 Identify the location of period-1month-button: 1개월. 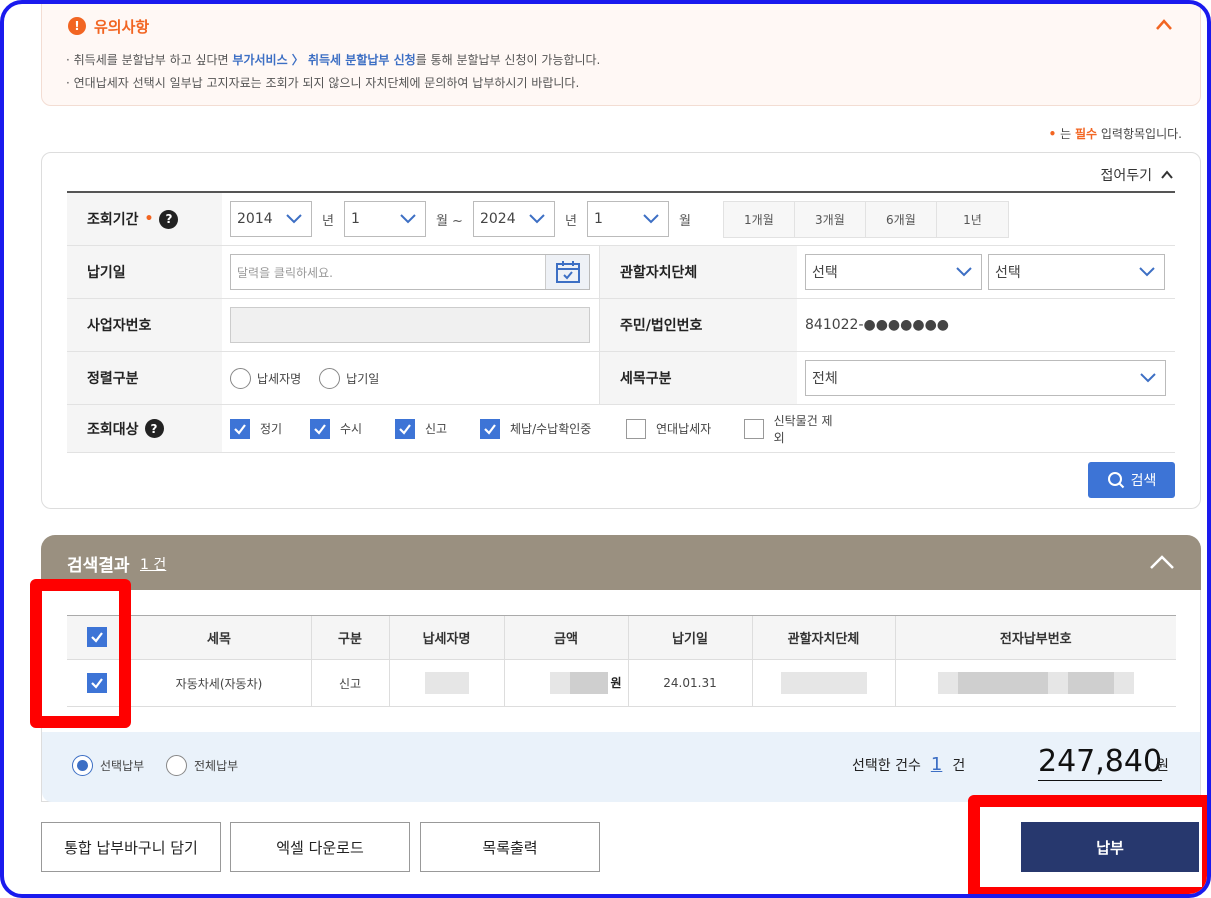
(759, 219).